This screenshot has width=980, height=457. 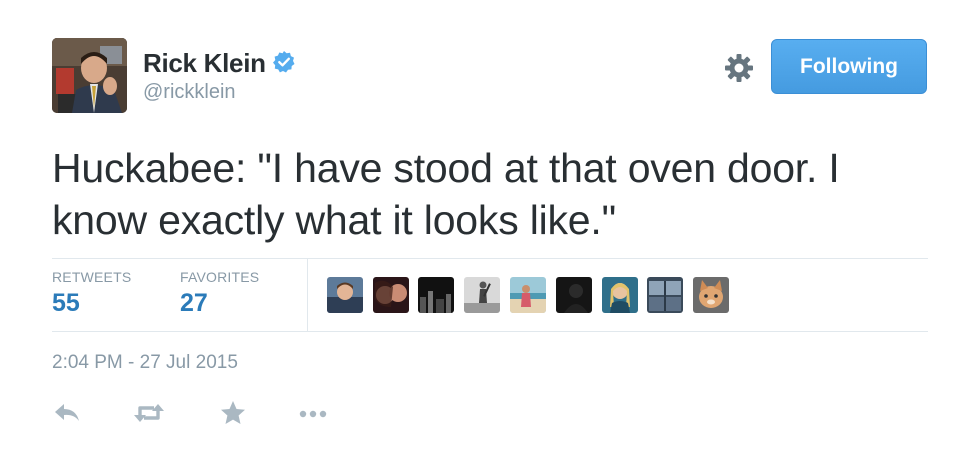 What do you see at coordinates (284, 62) in the screenshot?
I see `verified-badge-icon` at bounding box center [284, 62].